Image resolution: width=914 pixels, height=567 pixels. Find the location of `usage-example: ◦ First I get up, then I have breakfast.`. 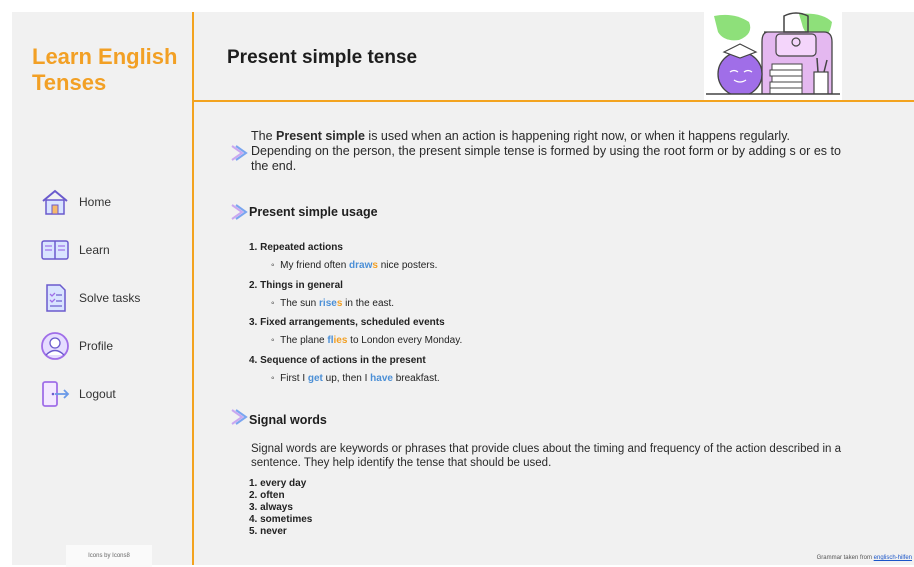

usage-example: ◦ First I get up, then I have breakfast. is located at coordinates (355, 378).